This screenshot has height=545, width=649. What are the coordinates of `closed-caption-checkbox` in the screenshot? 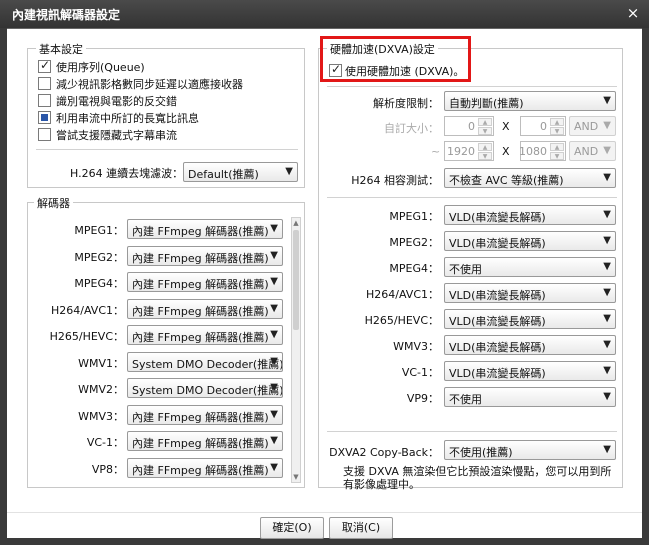 It's located at (44, 134).